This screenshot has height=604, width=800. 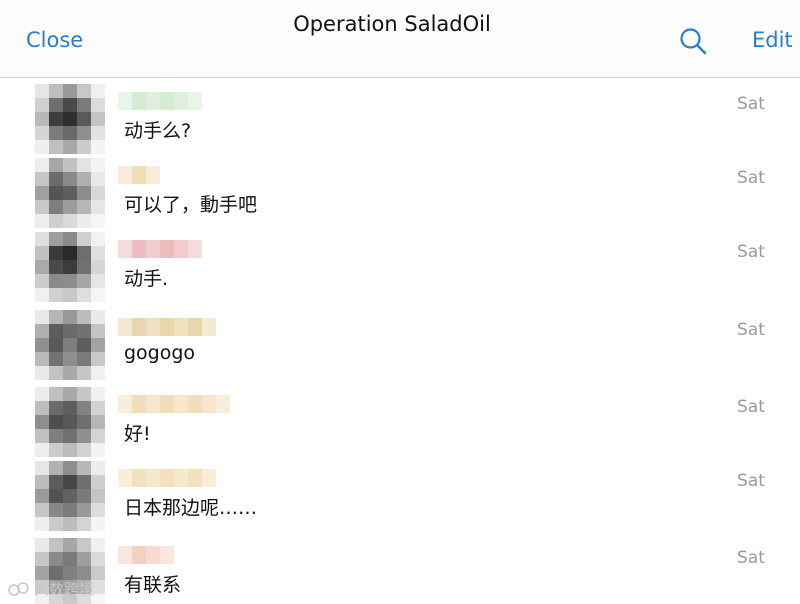 I want to click on conversation-title: Operation SaladOil, so click(x=392, y=24).